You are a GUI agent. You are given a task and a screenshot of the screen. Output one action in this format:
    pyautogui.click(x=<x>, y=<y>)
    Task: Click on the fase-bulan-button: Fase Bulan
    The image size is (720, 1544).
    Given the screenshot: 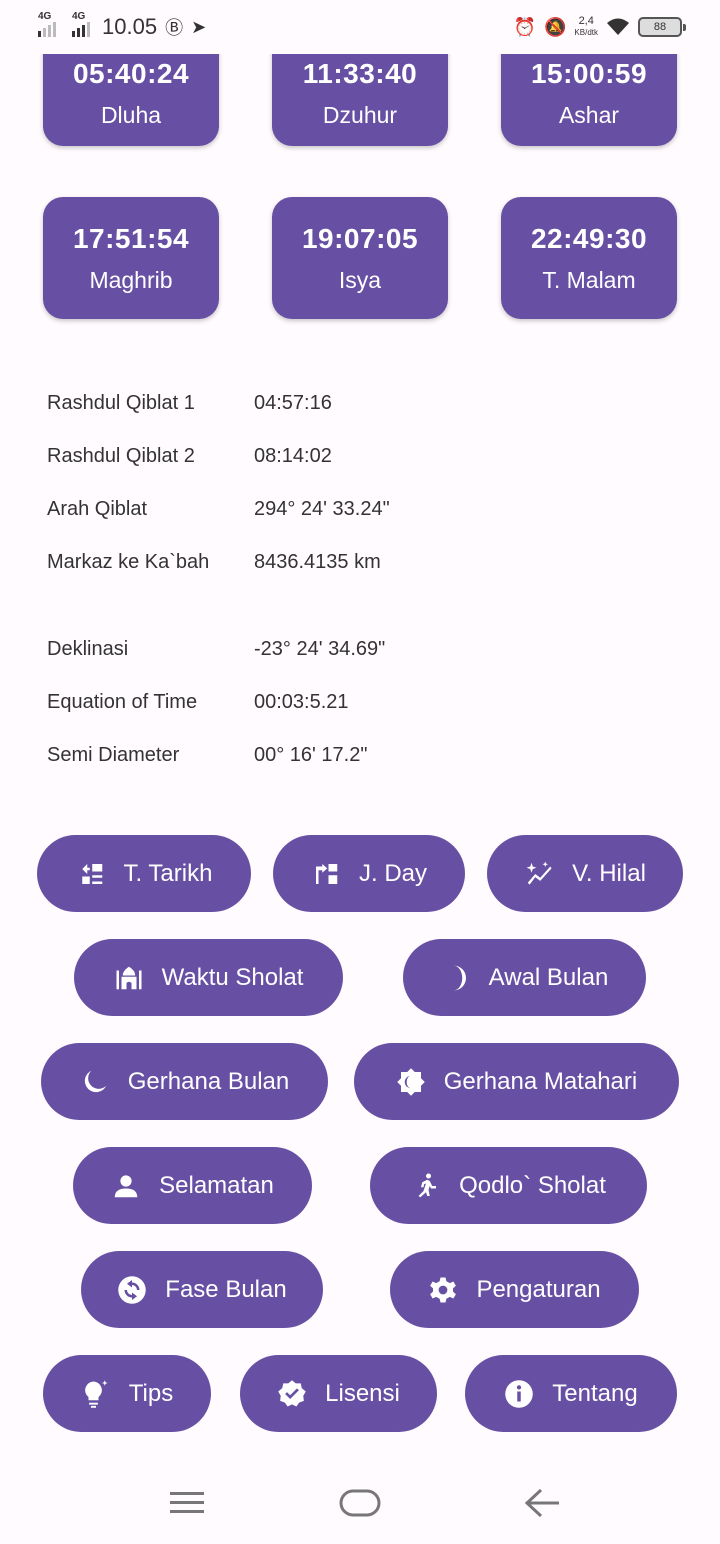 What is the action you would take?
    pyautogui.click(x=202, y=1289)
    